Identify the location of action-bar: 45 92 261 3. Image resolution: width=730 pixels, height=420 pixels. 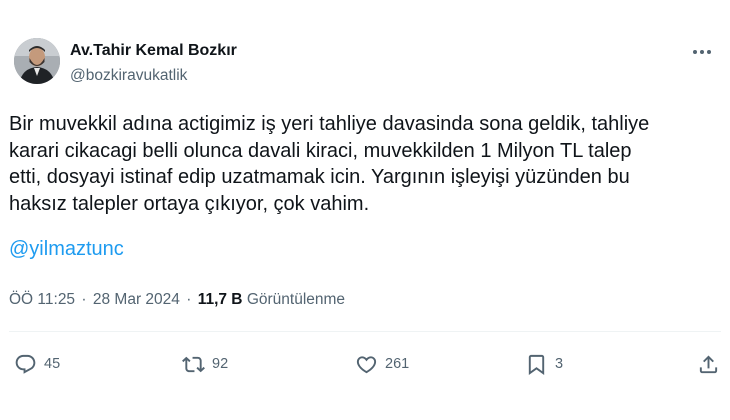
(365, 364).